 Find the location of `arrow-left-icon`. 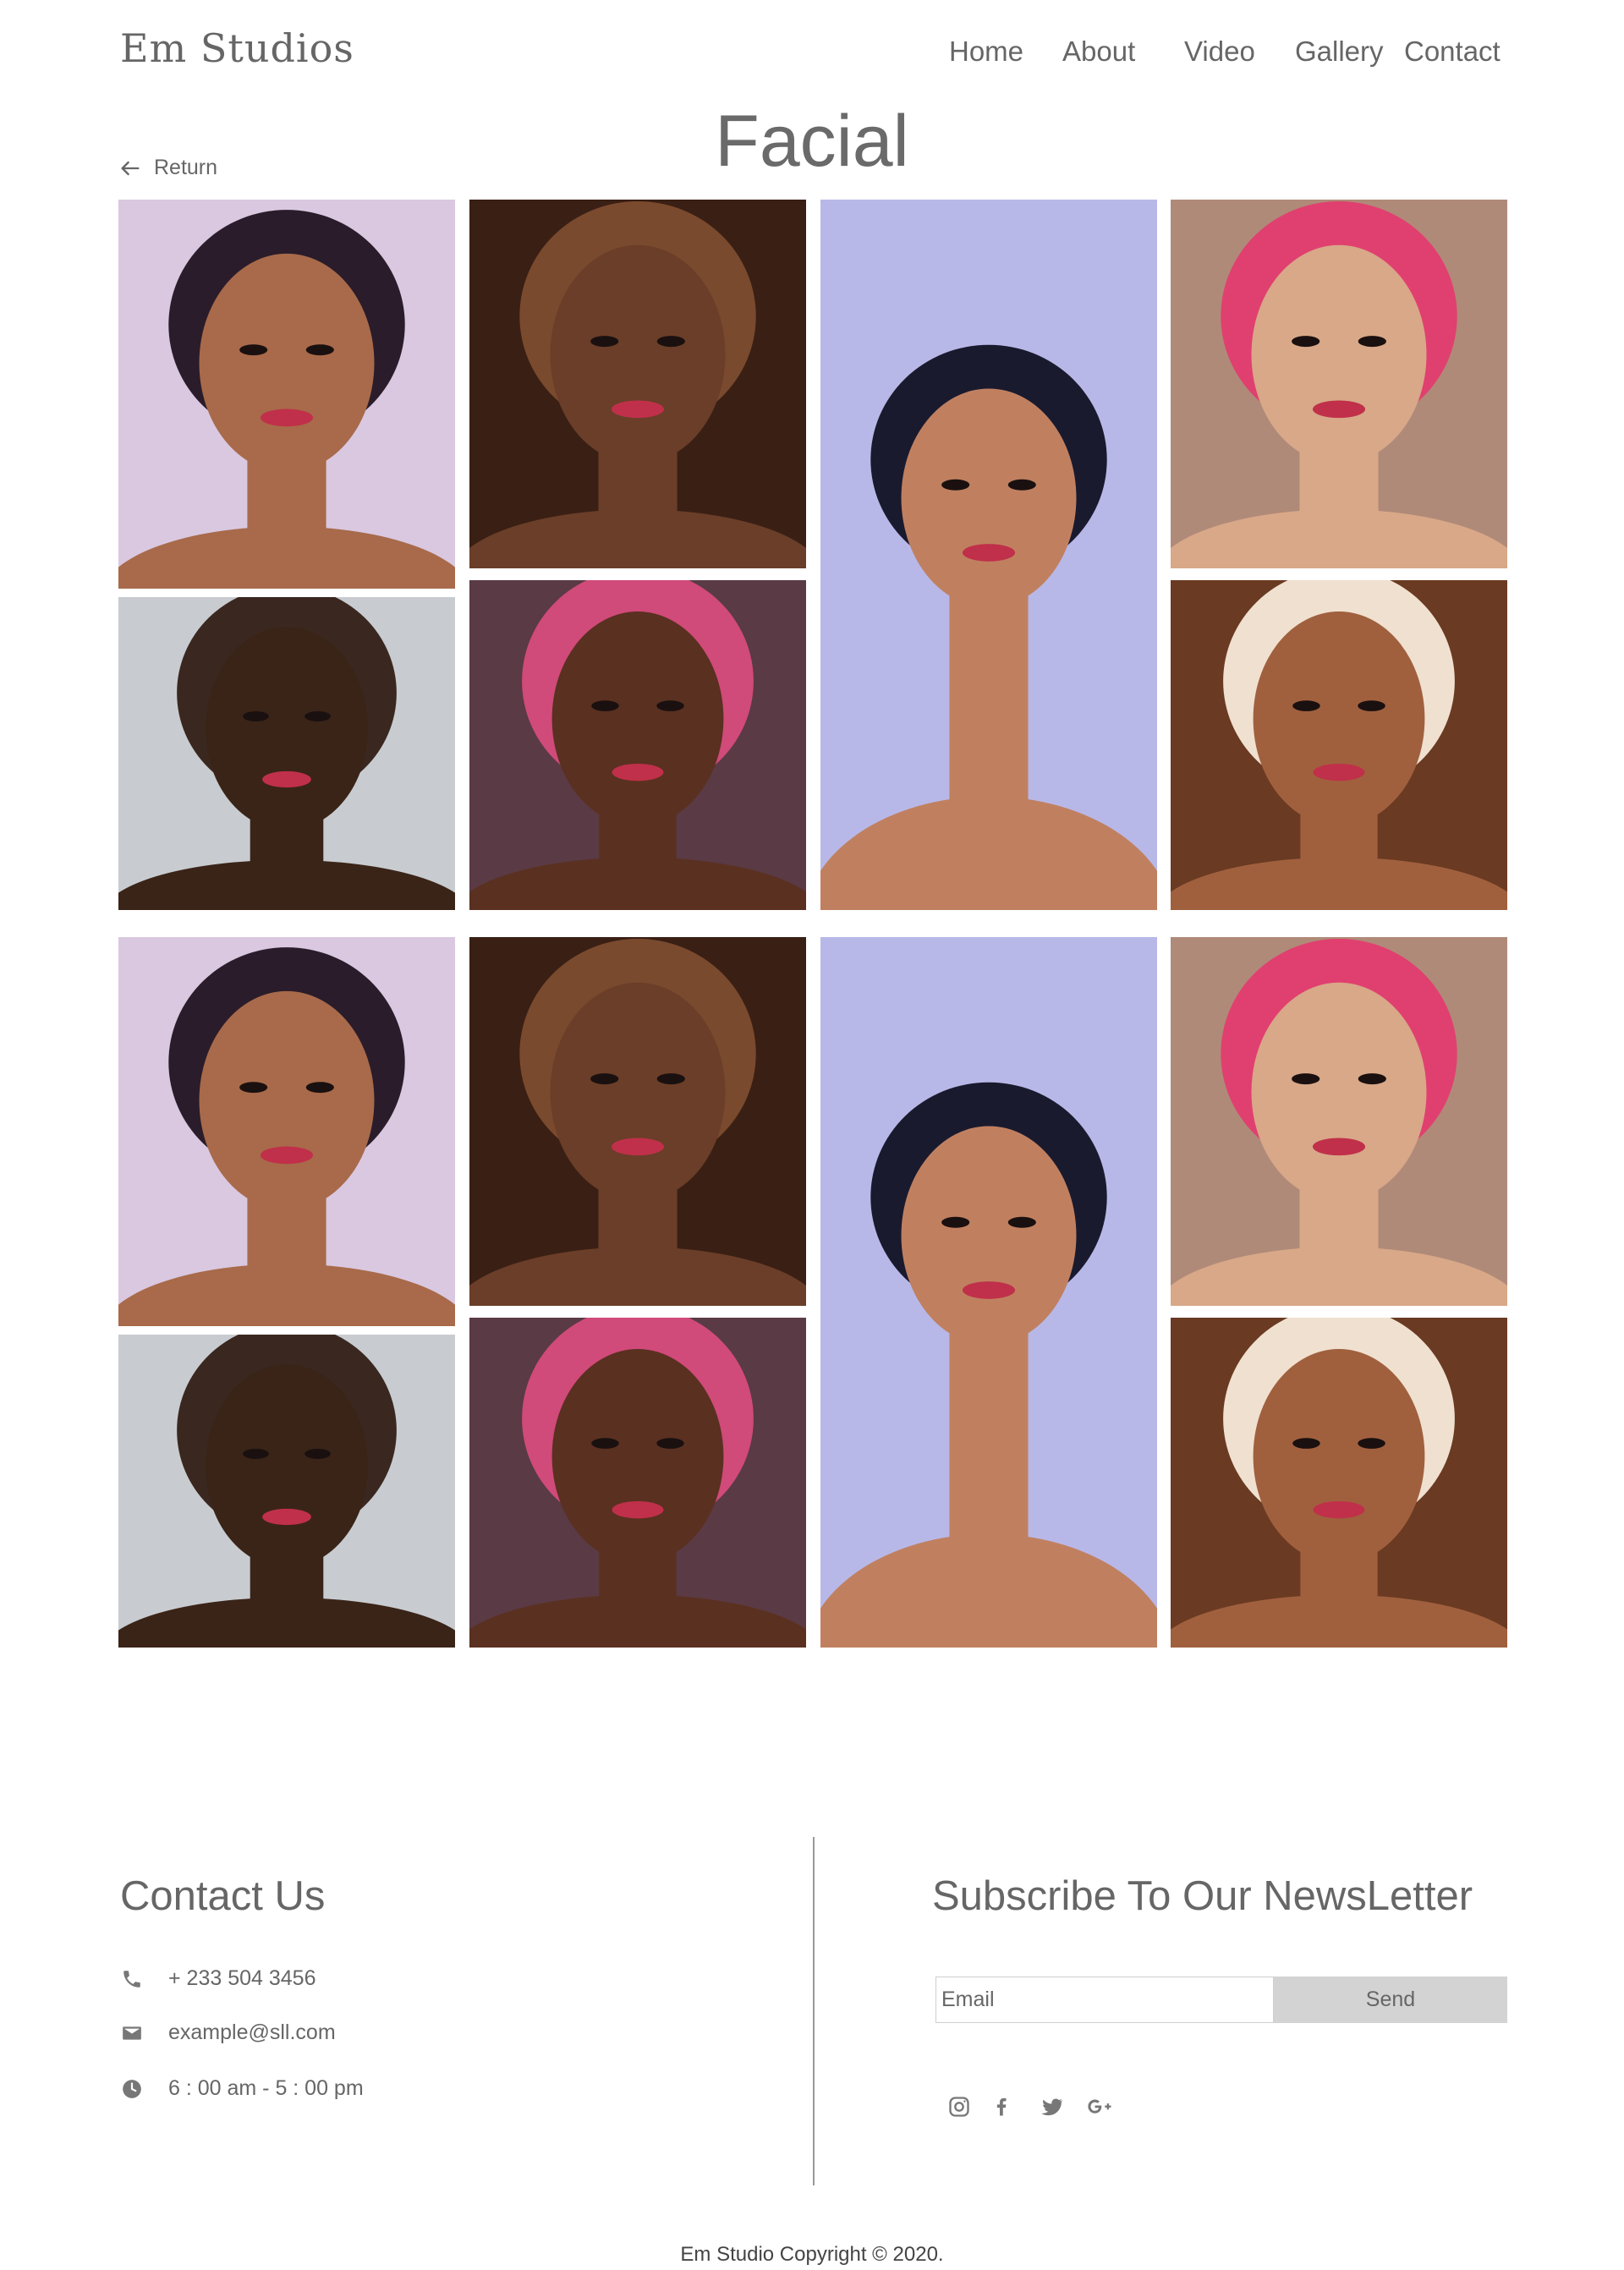

arrow-left-icon is located at coordinates (131, 168).